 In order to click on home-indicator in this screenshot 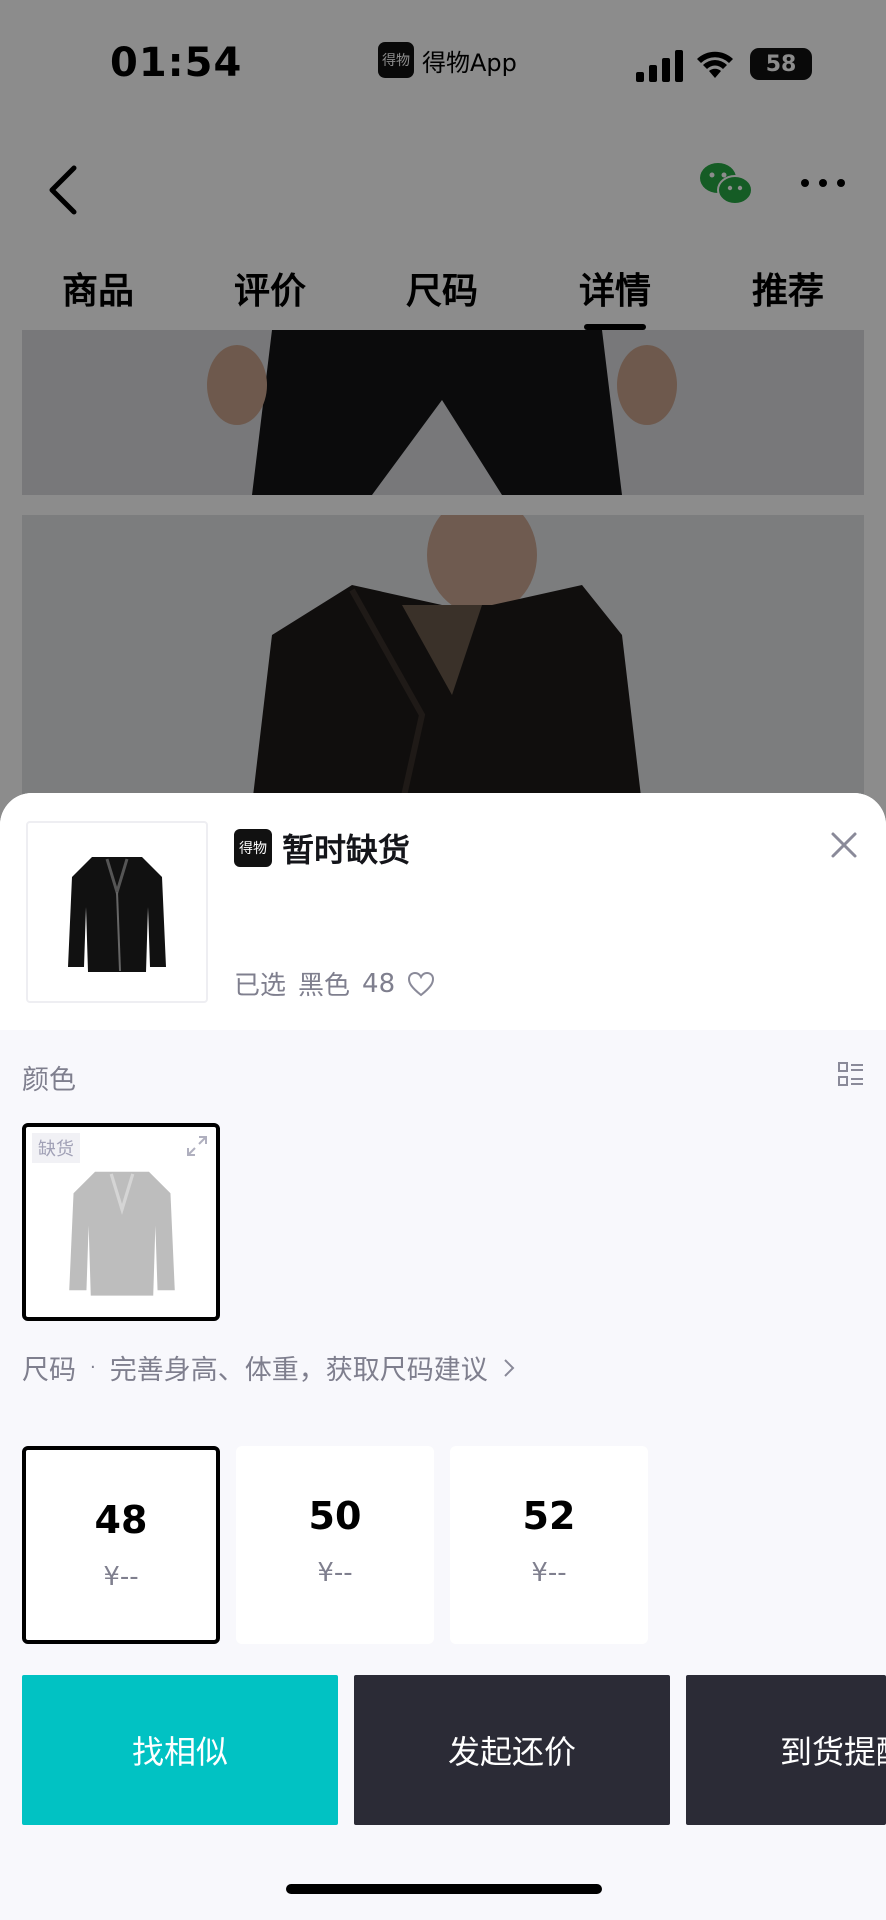, I will do `click(444, 1889)`.